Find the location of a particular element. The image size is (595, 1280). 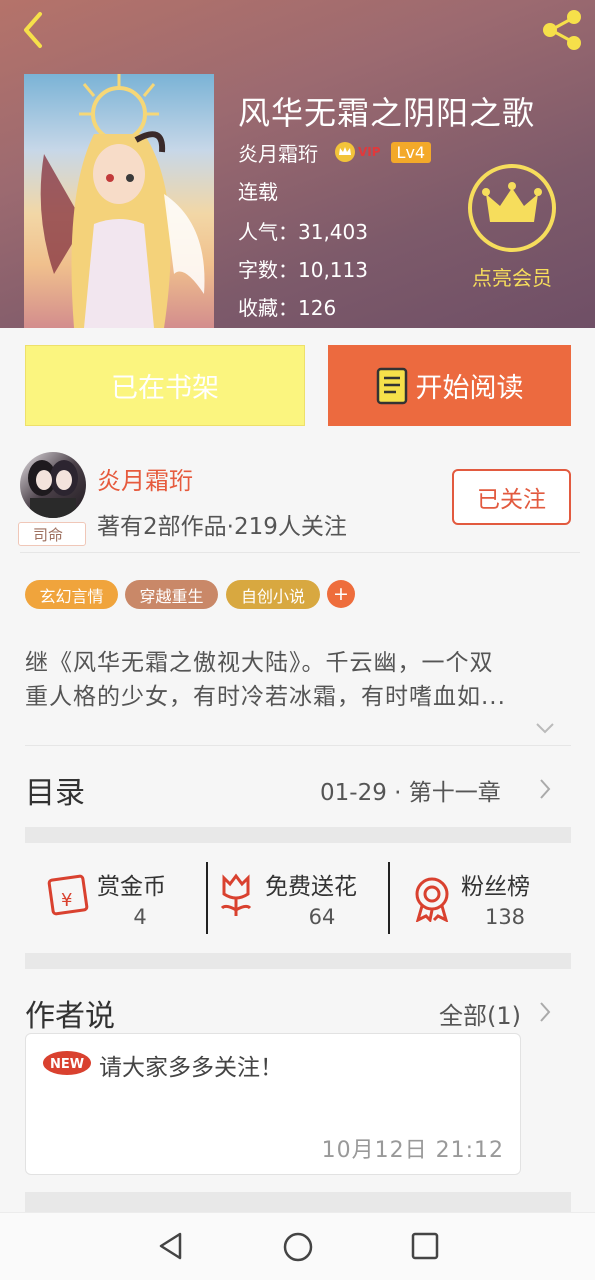

author-name: 炎月霜珩 is located at coordinates (278, 152).